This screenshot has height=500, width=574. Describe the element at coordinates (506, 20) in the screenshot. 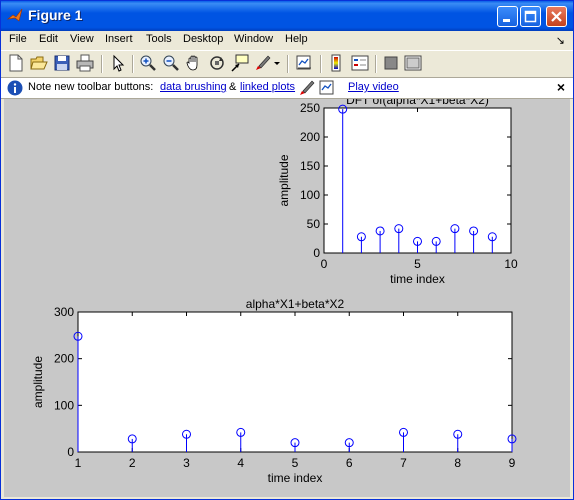

I see `minimize-icon` at that location.